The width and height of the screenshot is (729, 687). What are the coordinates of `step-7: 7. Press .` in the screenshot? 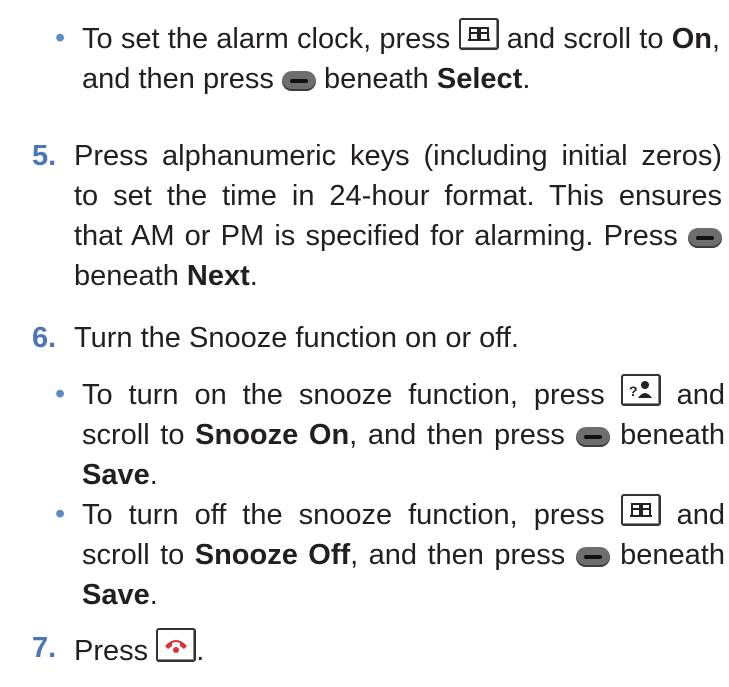 It's located at (377, 649).